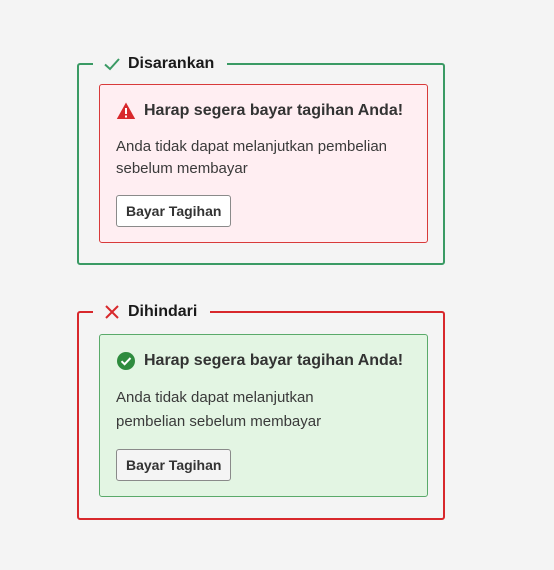  I want to click on check-icon, so click(112, 64).